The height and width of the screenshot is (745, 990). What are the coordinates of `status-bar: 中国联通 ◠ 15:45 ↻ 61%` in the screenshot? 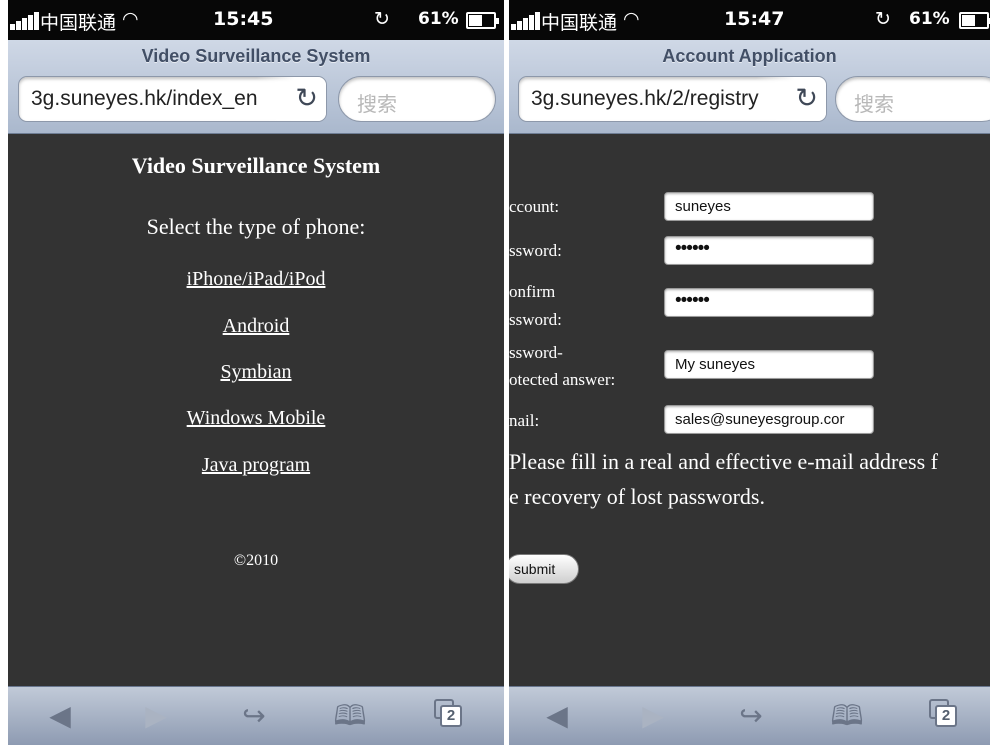 It's located at (256, 20).